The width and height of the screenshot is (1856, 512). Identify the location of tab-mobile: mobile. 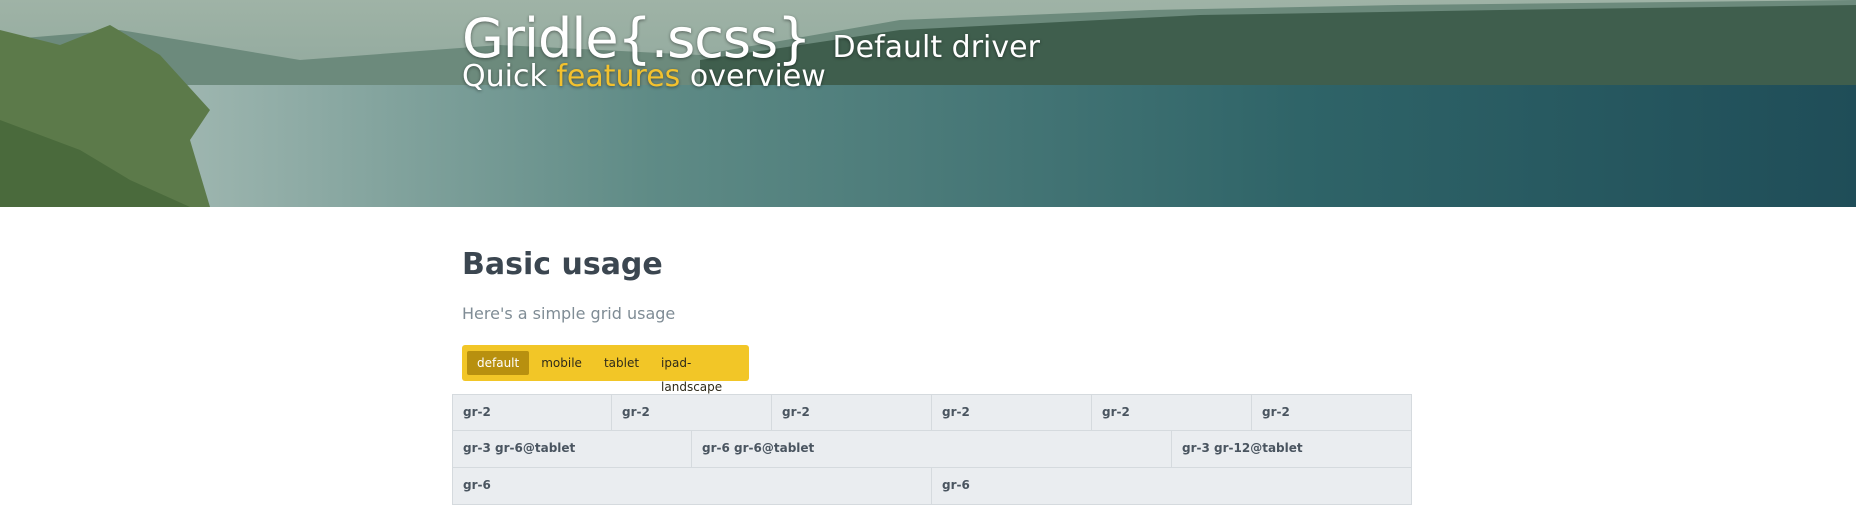
(561, 363).